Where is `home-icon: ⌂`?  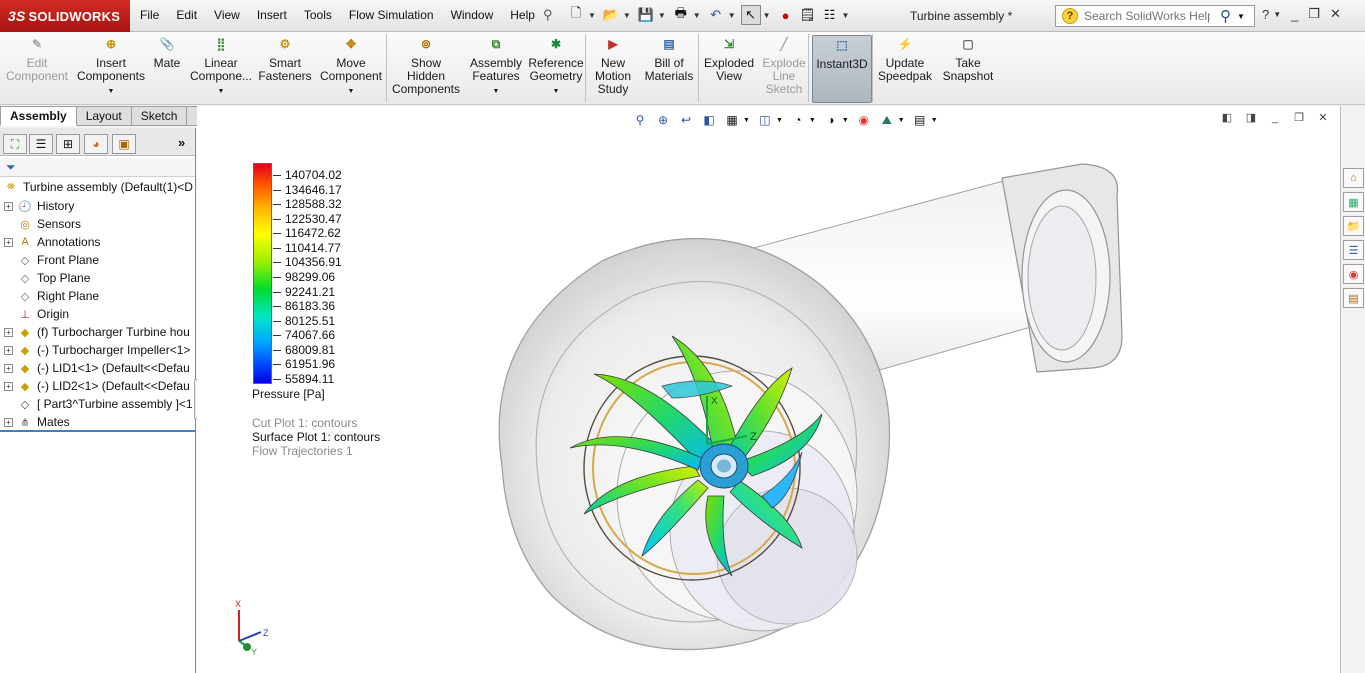
home-icon: ⌂ is located at coordinates (1353, 178).